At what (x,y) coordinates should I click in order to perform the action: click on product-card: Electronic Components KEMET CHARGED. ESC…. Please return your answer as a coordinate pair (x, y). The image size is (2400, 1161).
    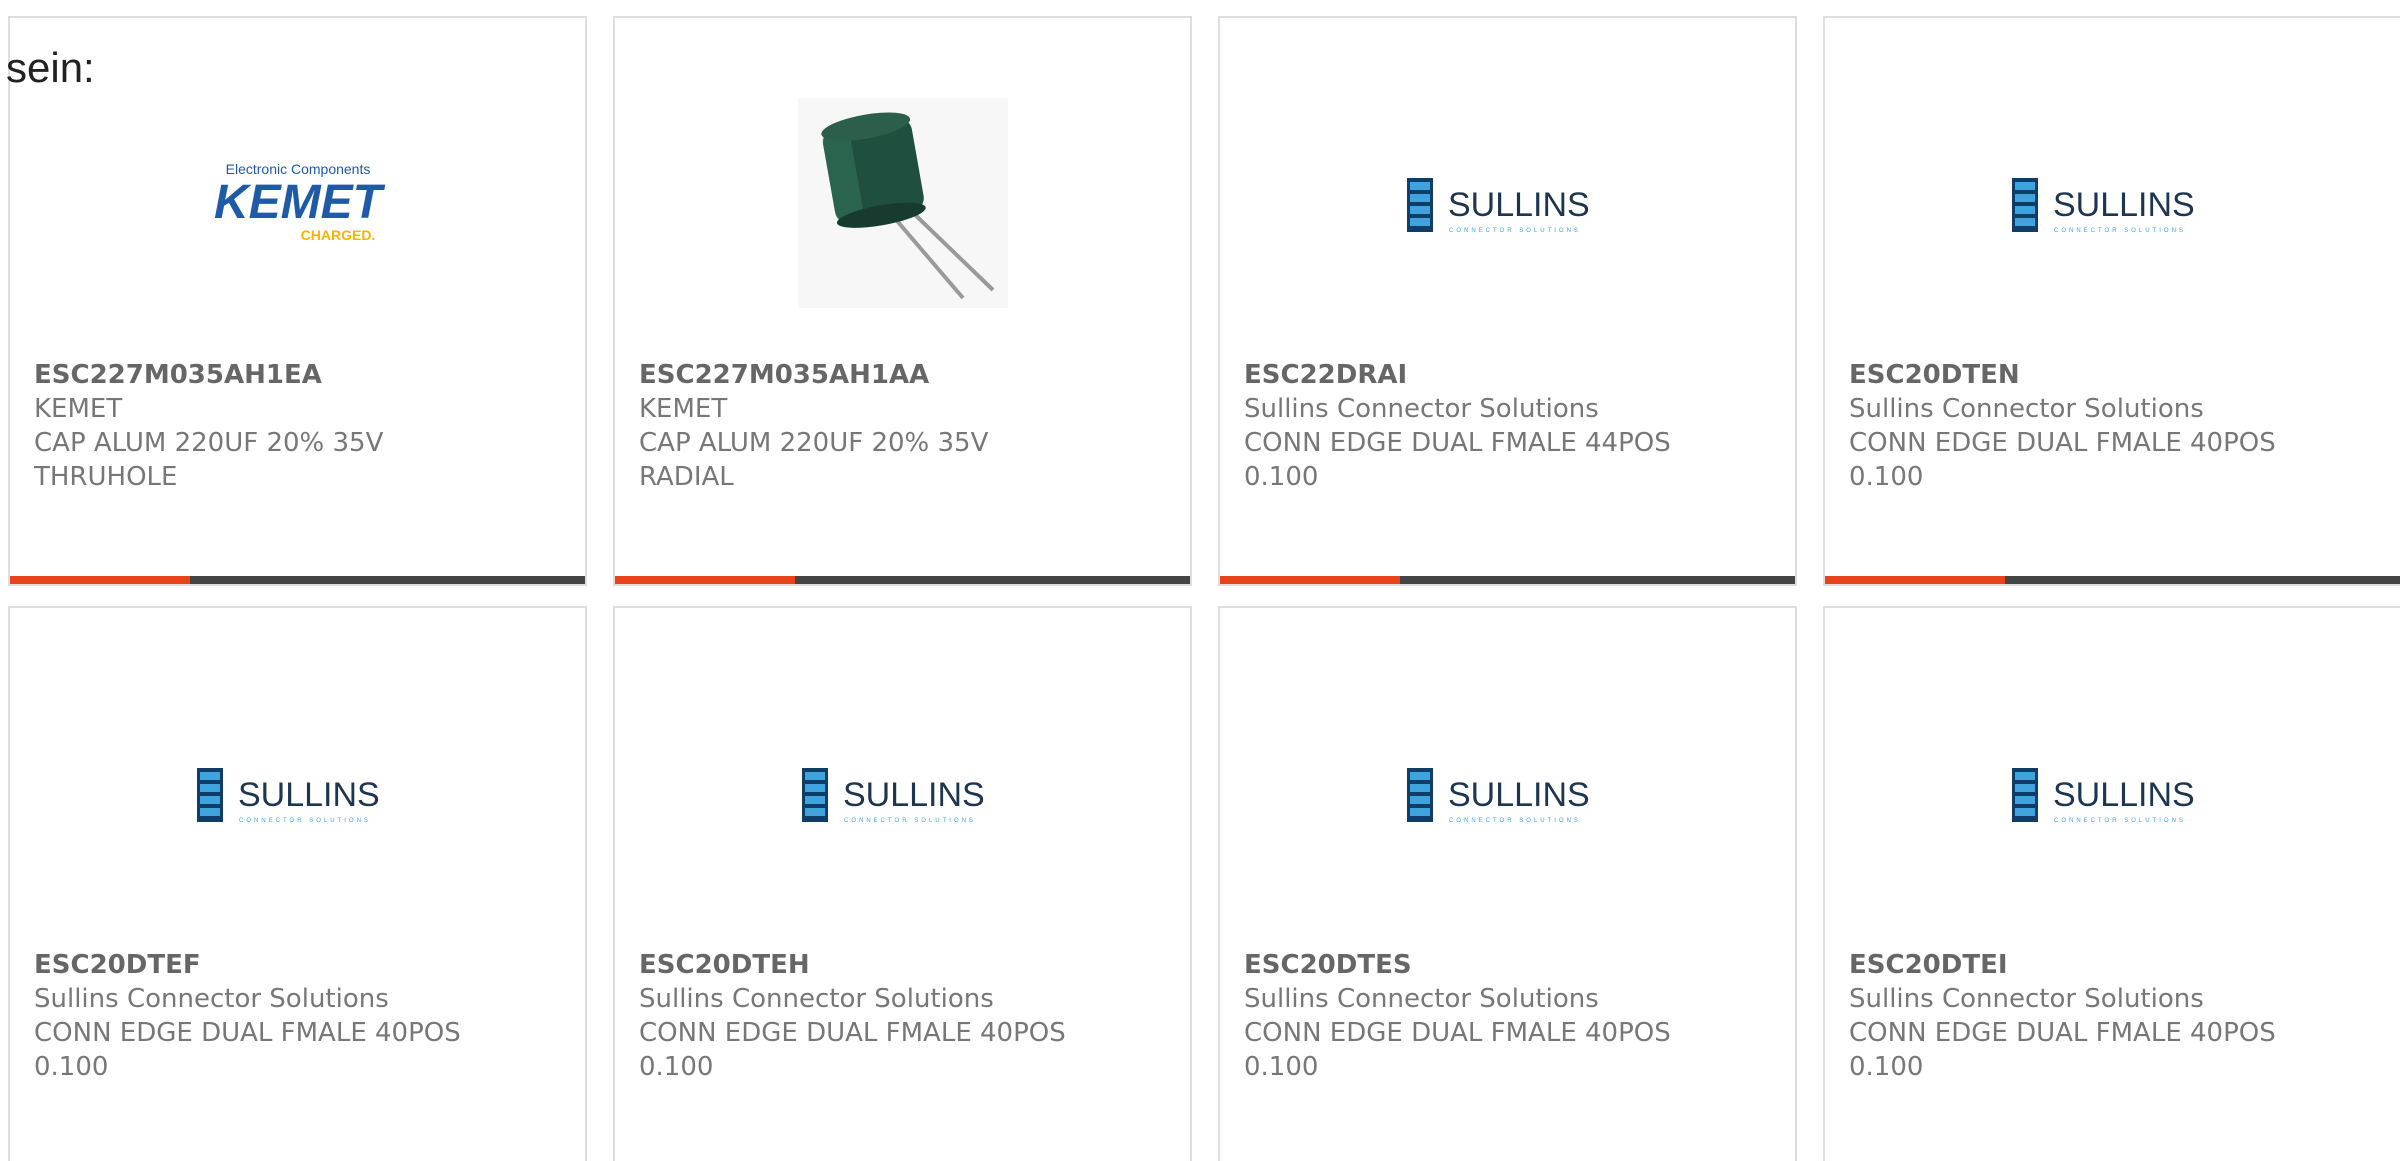
    Looking at the image, I should click on (297, 301).